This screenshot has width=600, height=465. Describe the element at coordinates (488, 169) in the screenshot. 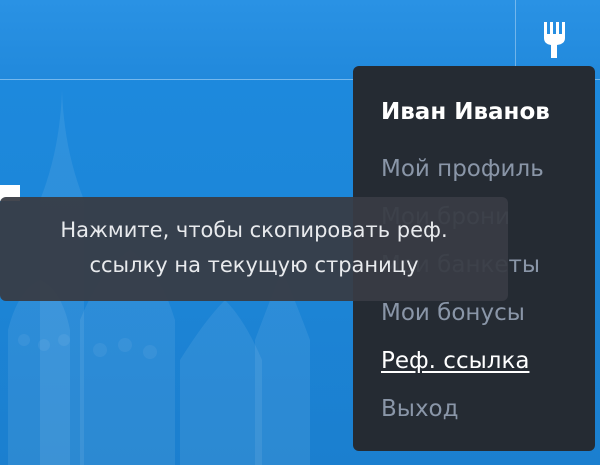

I see `menu-item-profile: Мой профиль` at that location.